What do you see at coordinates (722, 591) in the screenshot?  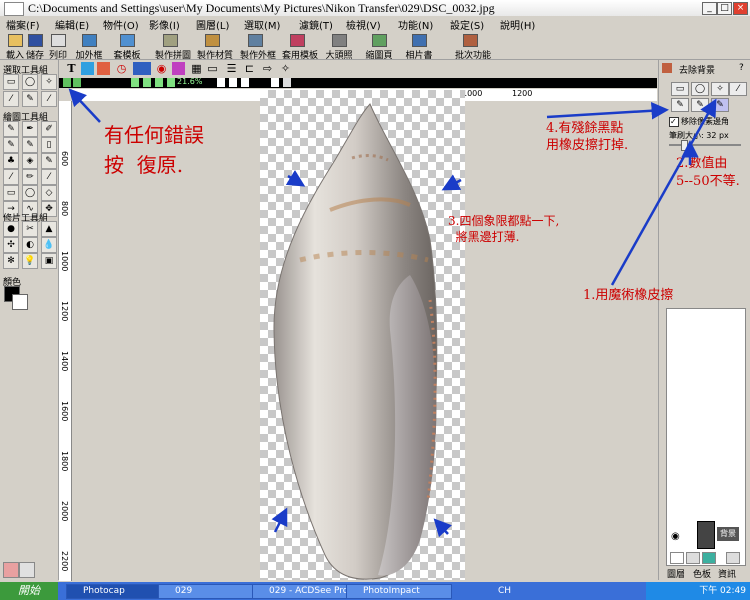 I see `clock: 下午 02:49` at bounding box center [722, 591].